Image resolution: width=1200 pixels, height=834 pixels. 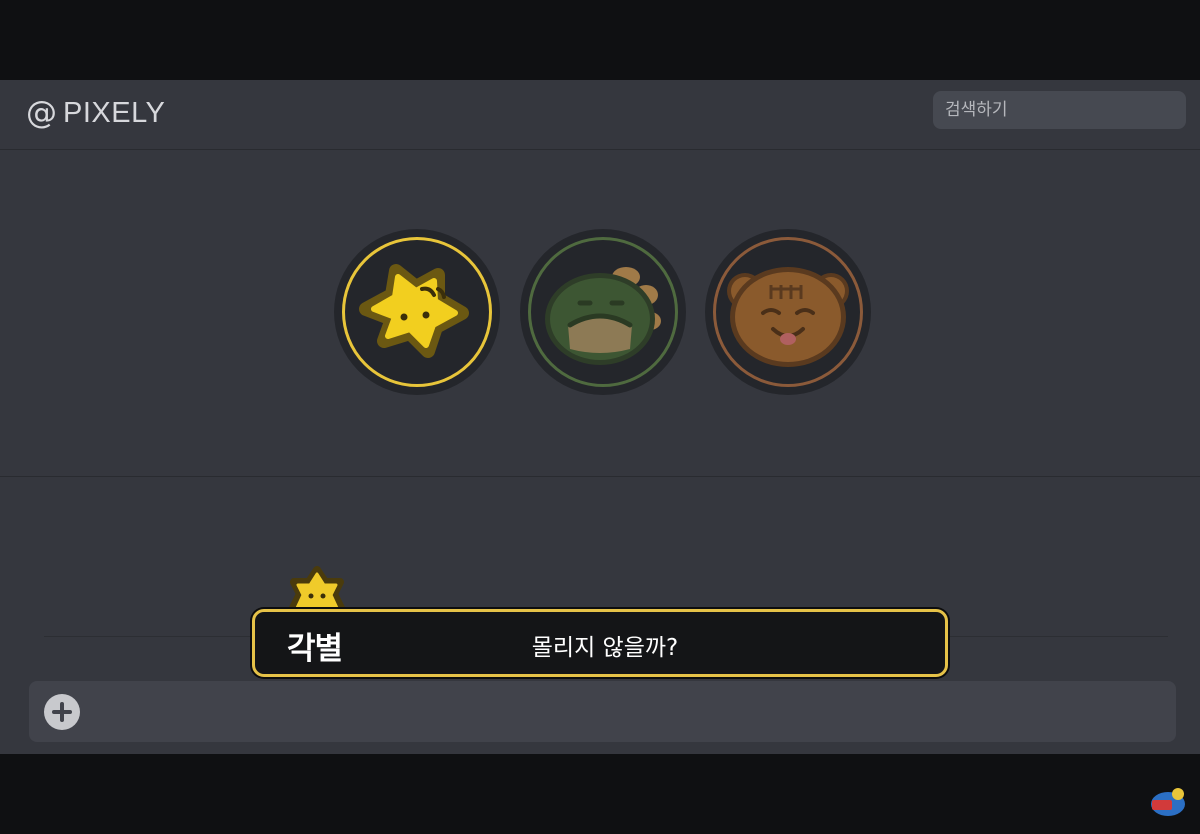 What do you see at coordinates (600, 115) in the screenshot?
I see `header: @ PIXELY` at bounding box center [600, 115].